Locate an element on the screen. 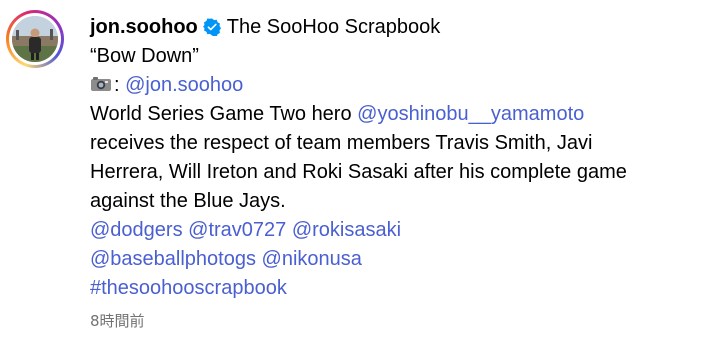  mention-link: @yoshinobu__yamamoto is located at coordinates (470, 114).